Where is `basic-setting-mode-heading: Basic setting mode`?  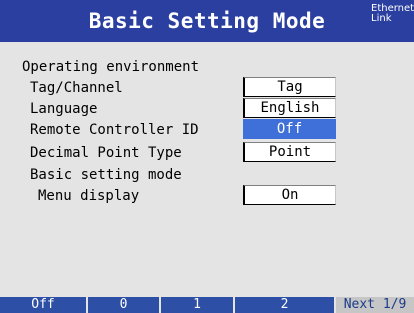 basic-setting-mode-heading: Basic setting mode is located at coordinates (106, 175).